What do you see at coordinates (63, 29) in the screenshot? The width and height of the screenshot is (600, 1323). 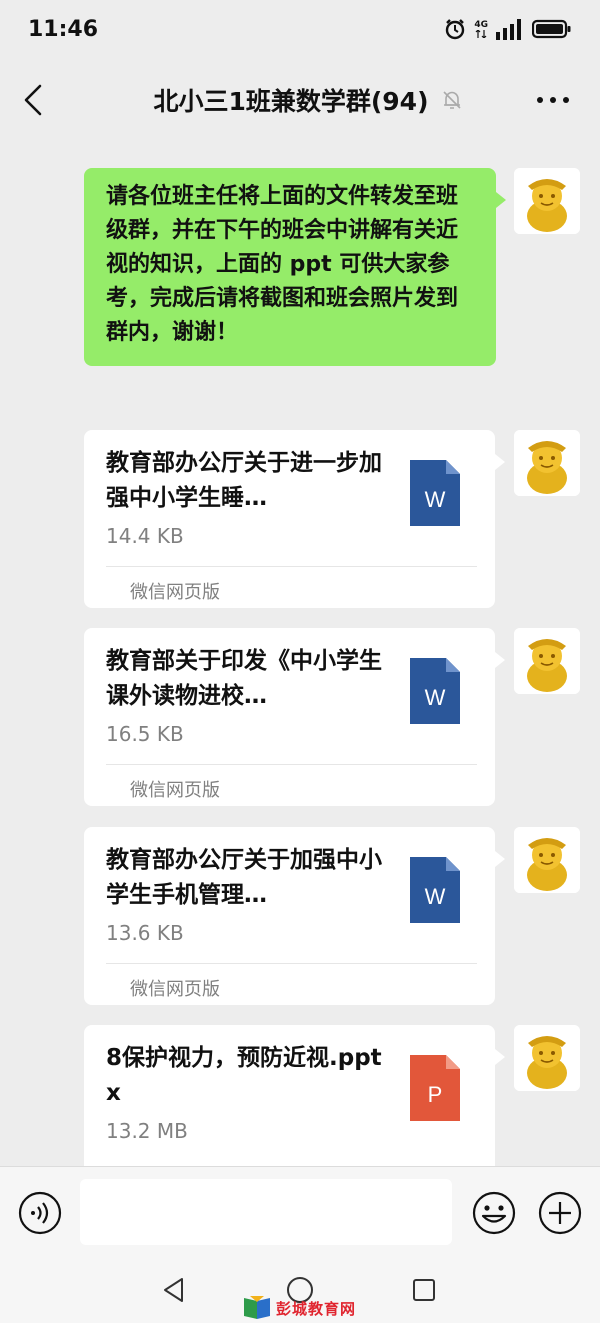 I see `status-time: 11:46` at bounding box center [63, 29].